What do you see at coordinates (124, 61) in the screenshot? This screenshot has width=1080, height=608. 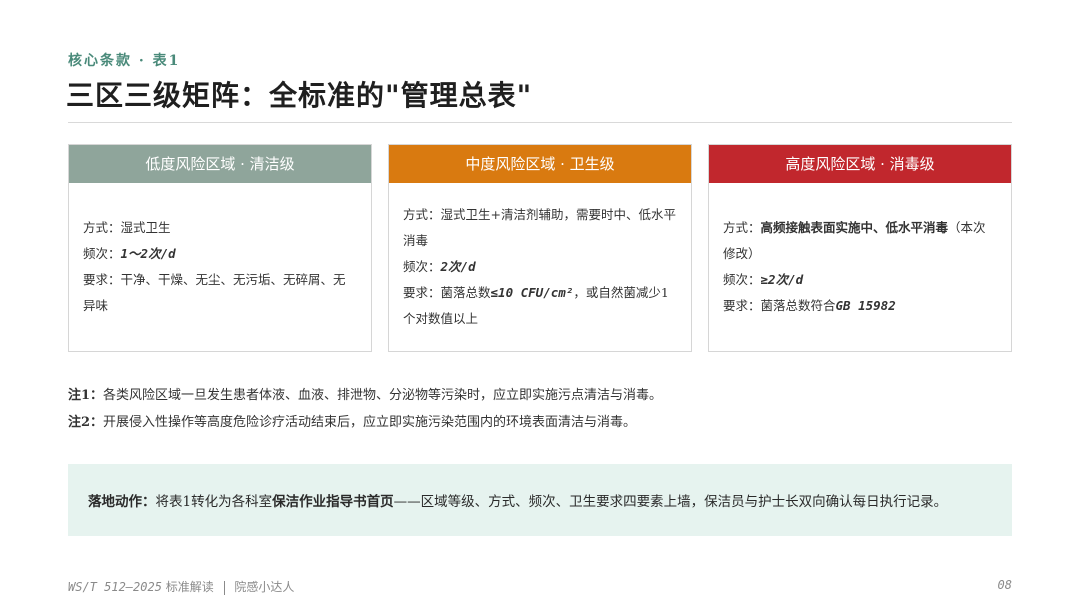 I see `section-kicker: 核心条款 · 表1` at bounding box center [124, 61].